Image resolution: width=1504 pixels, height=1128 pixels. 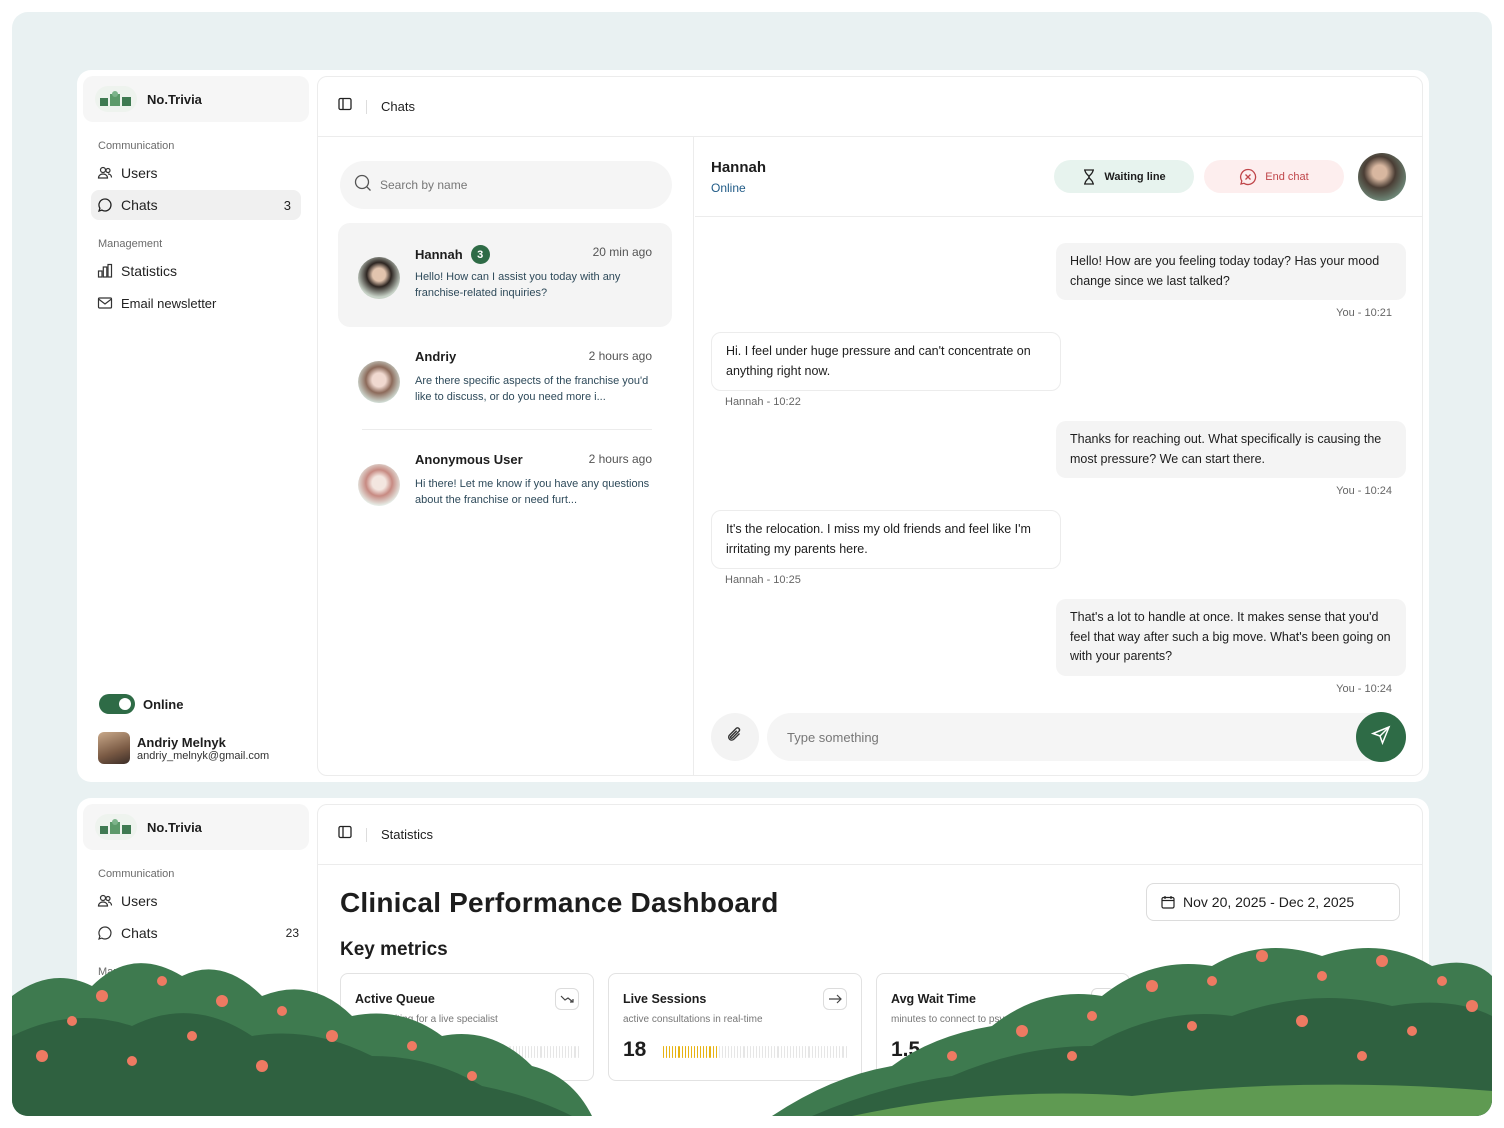 What do you see at coordinates (1381, 737) in the screenshot?
I see `send-button` at bounding box center [1381, 737].